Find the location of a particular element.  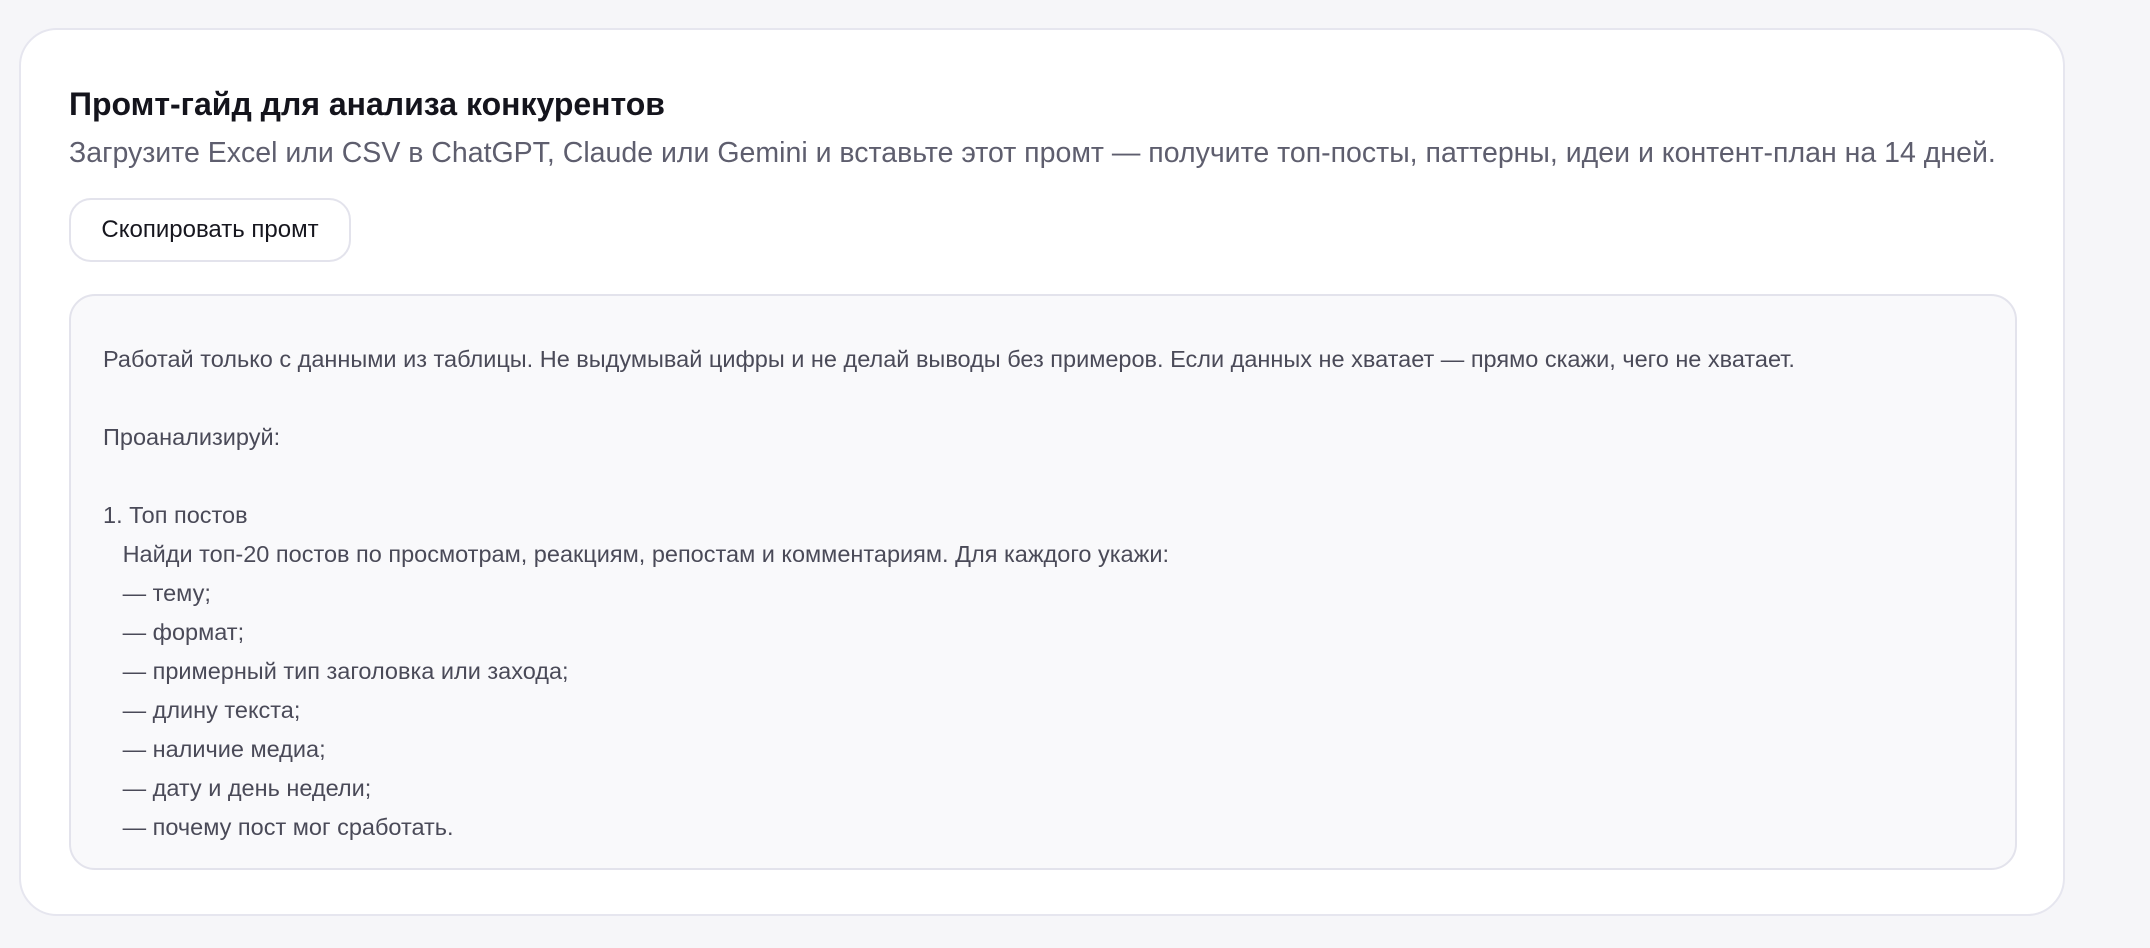

copy-prompt-button: Скопировать промт is located at coordinates (210, 230).